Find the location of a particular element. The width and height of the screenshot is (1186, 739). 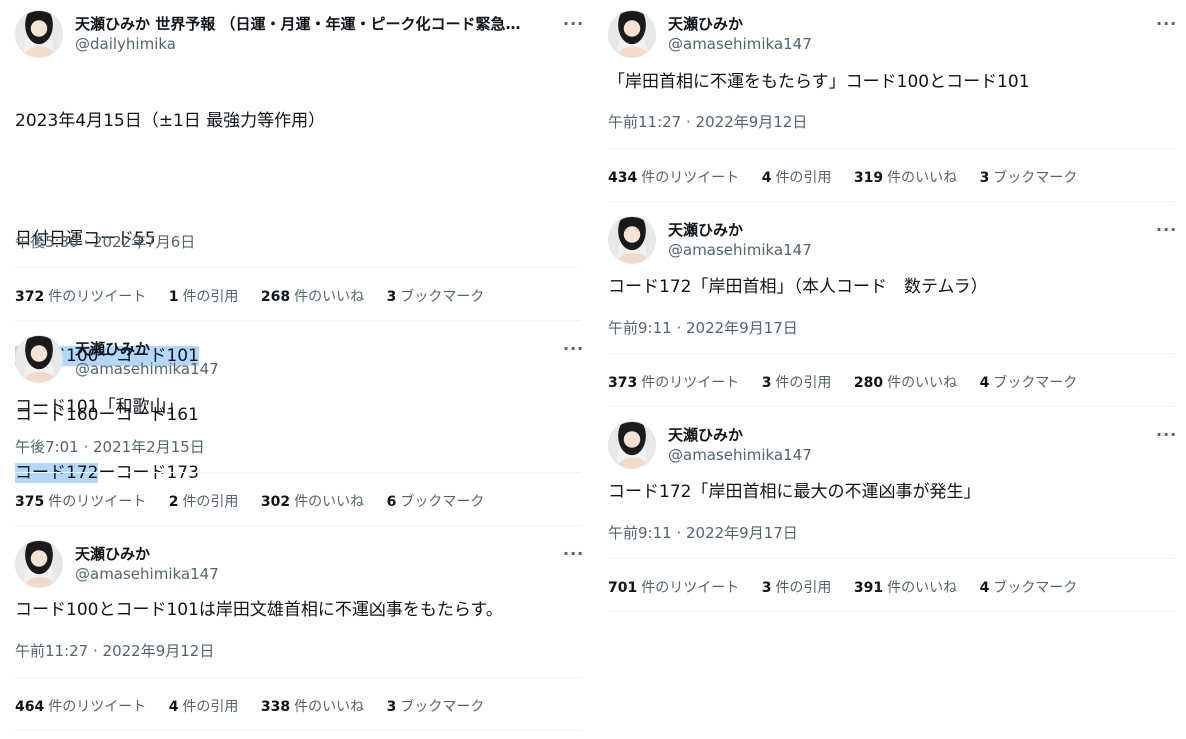

retweets-stat: 372 件のリツイート is located at coordinates (80, 297).